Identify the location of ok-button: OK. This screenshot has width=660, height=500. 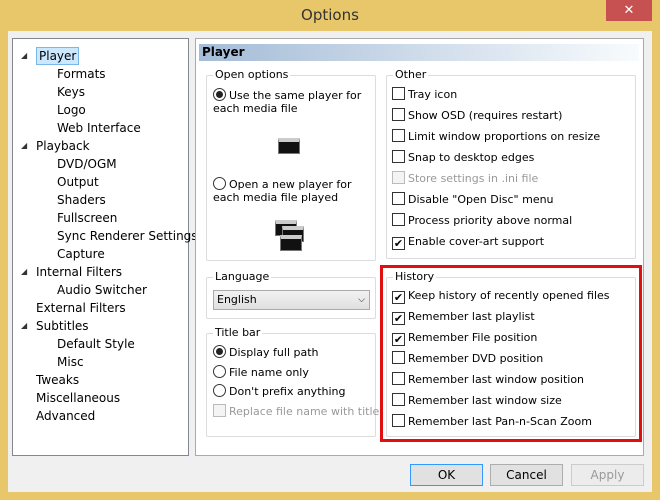
(446, 475).